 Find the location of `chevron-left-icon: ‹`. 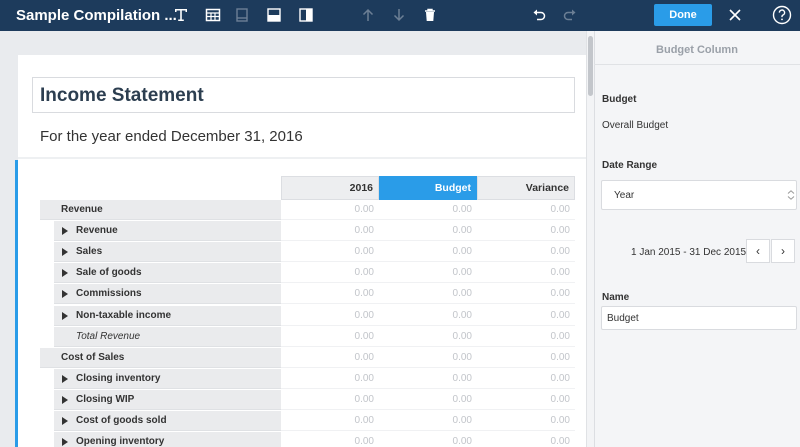

chevron-left-icon: ‹ is located at coordinates (758, 251).